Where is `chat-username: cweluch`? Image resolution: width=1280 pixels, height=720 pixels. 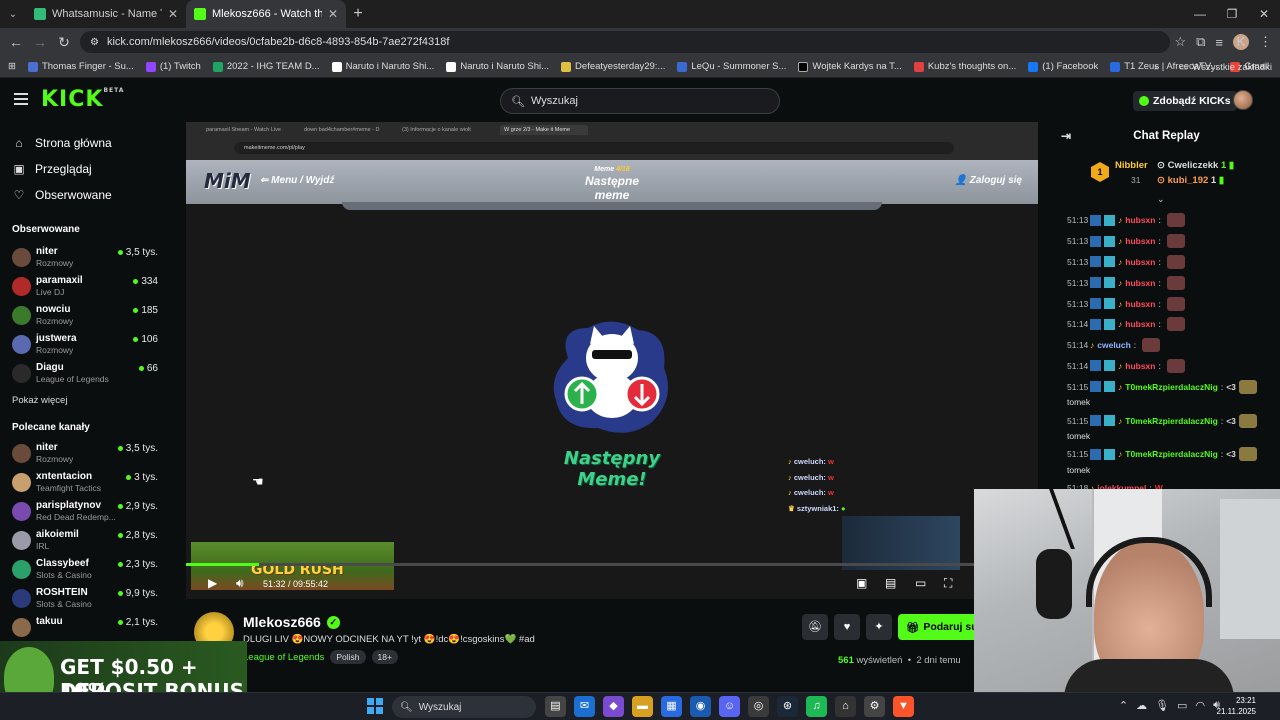
chat-username: cweluch is located at coordinates (1114, 345).